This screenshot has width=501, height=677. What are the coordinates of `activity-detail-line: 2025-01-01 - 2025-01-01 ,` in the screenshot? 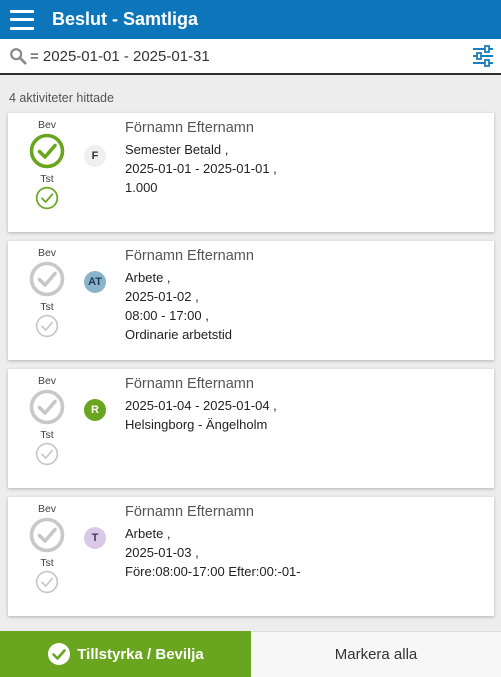 It's located at (201, 168).